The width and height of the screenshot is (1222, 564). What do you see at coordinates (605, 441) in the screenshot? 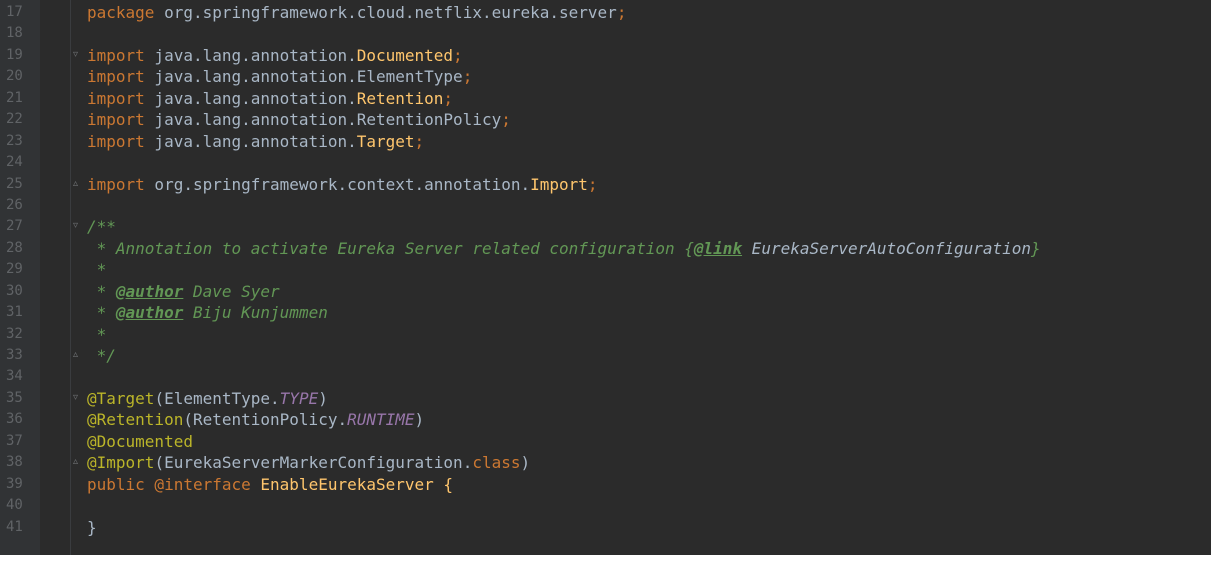
I see `code-line: 37 @Documented` at bounding box center [605, 441].